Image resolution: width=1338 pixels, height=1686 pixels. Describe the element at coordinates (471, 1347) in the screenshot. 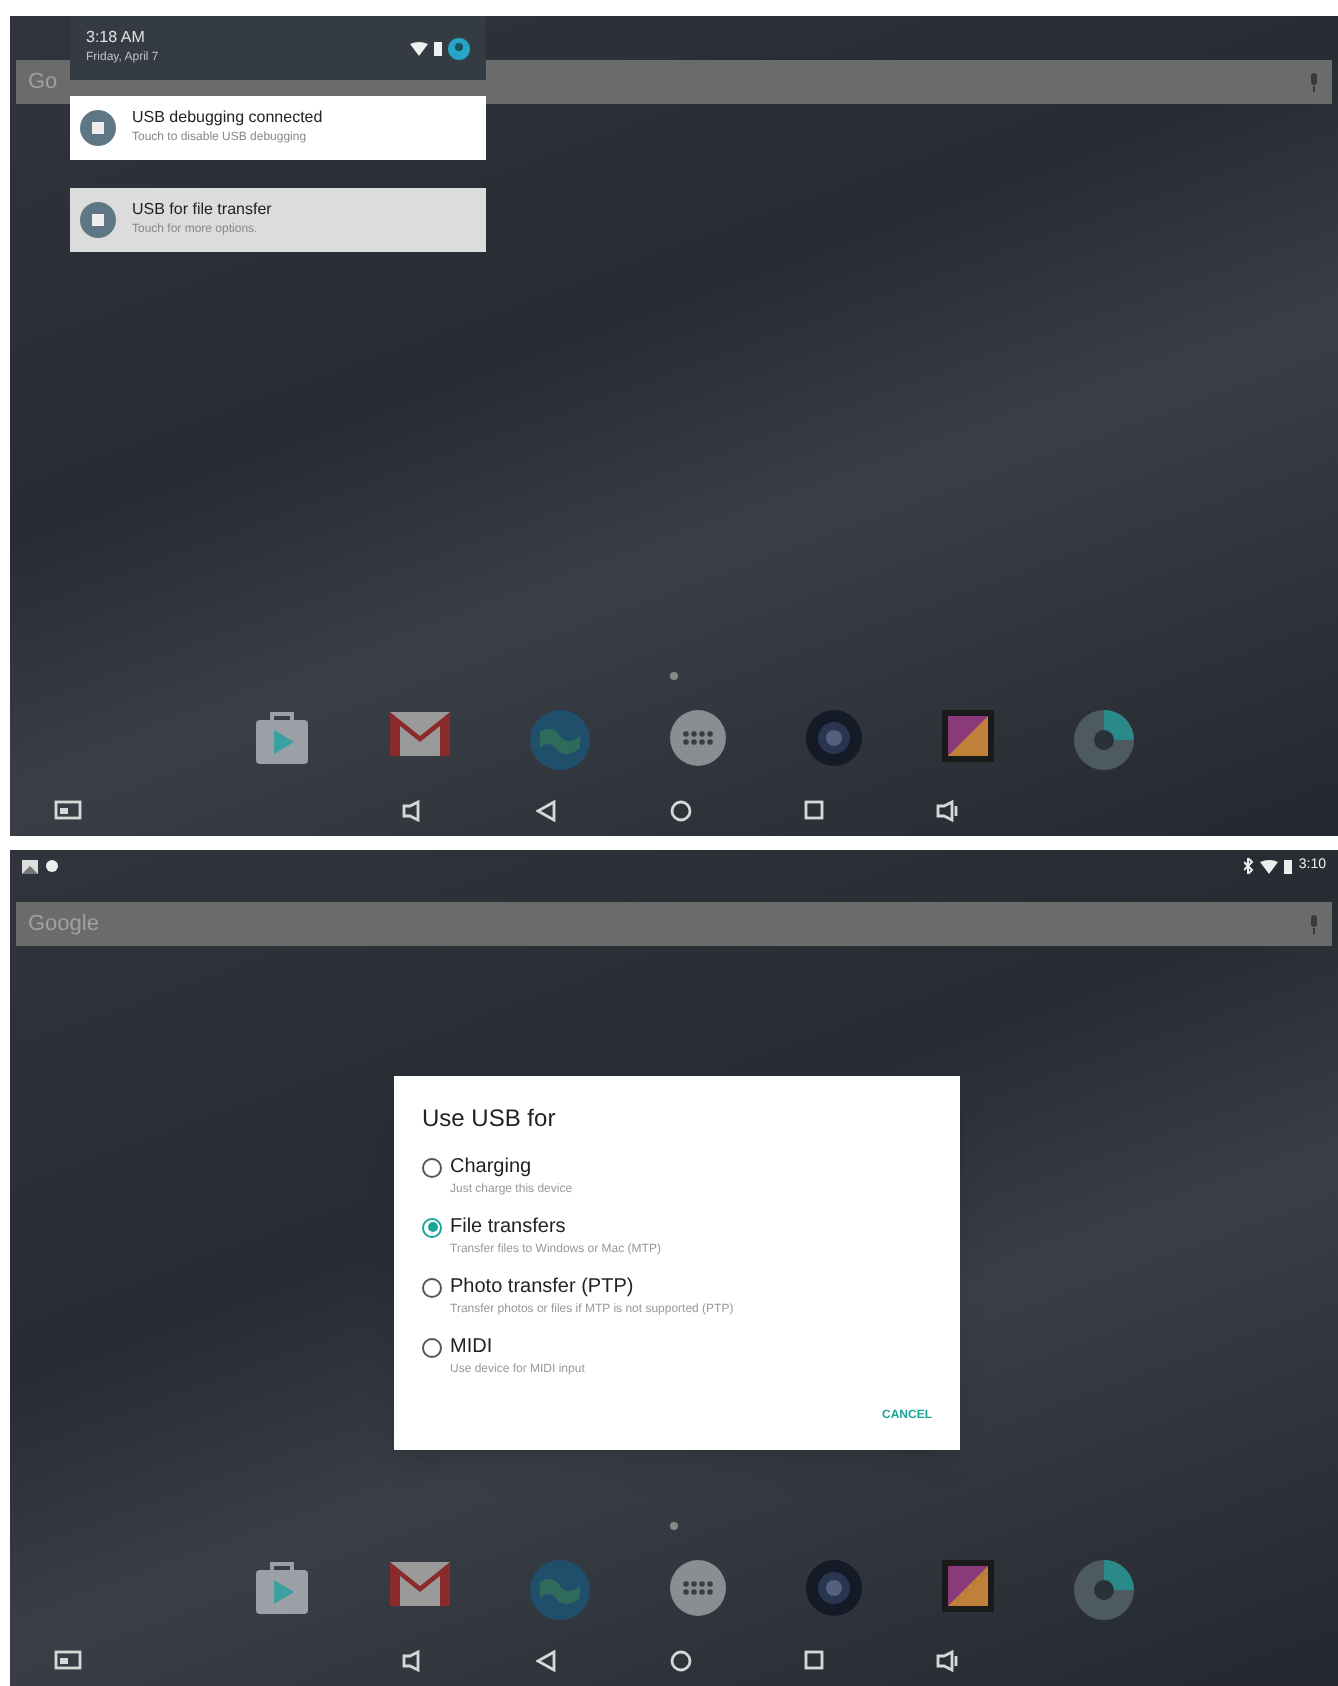

I see `option-label: MIDI` at that location.